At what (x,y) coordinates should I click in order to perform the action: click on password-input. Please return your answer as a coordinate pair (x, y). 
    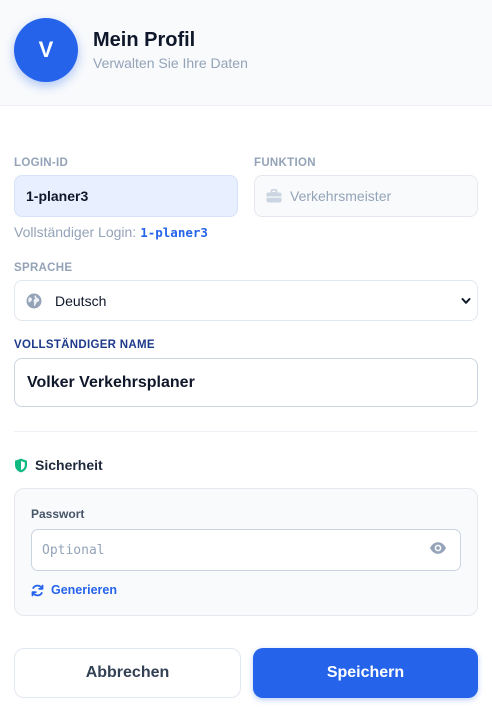
    Looking at the image, I should click on (246, 550).